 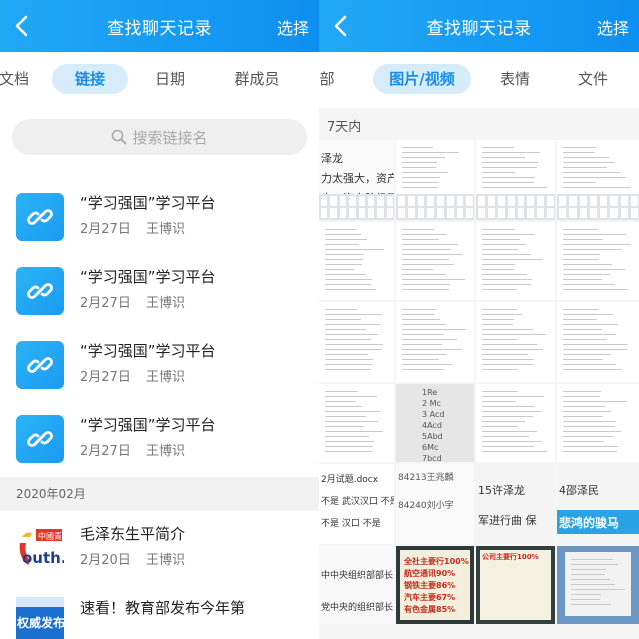 I want to click on tab-date: 日期, so click(x=170, y=79).